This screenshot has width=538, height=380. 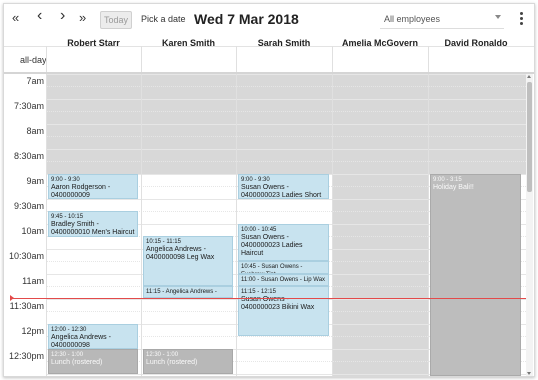 What do you see at coordinates (82, 18) in the screenshot?
I see `next-week-button: »` at bounding box center [82, 18].